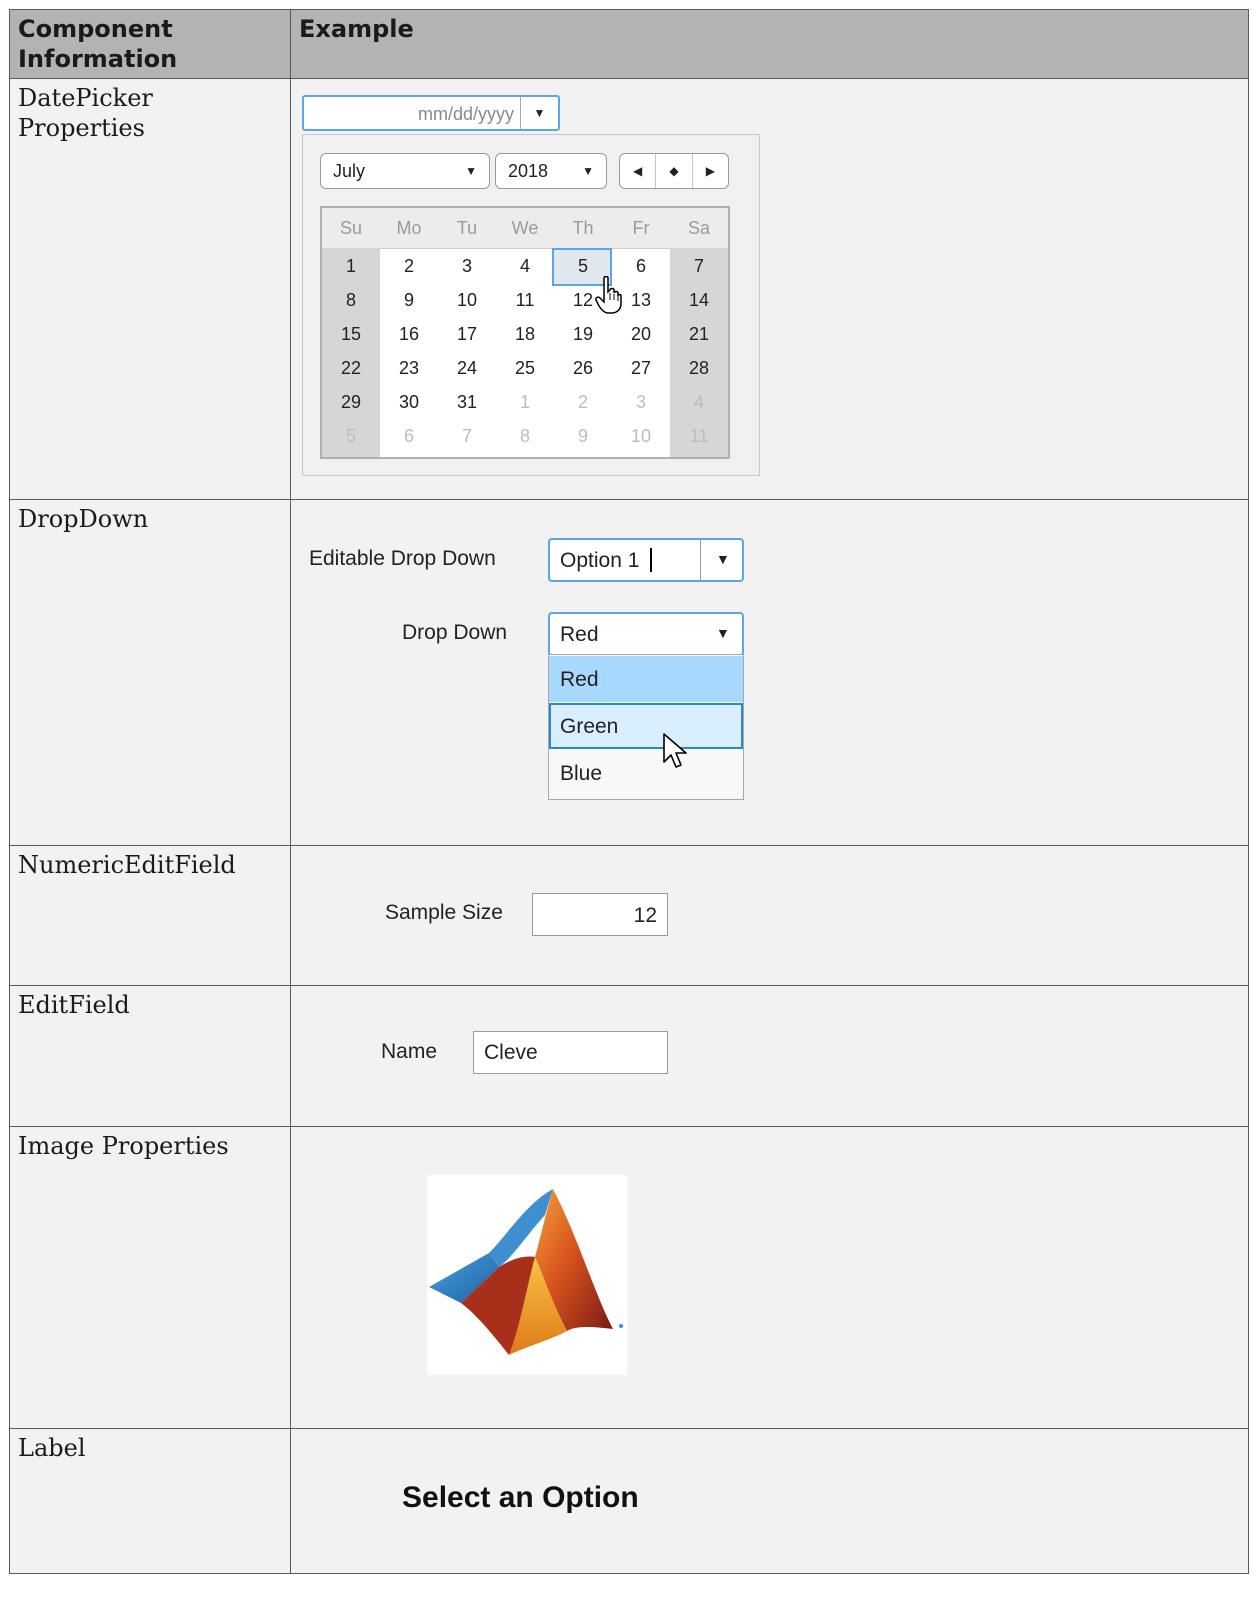 This screenshot has height=1608, width=1258. Describe the element at coordinates (645, 915) in the screenshot. I see `sample-size-value: 12` at that location.